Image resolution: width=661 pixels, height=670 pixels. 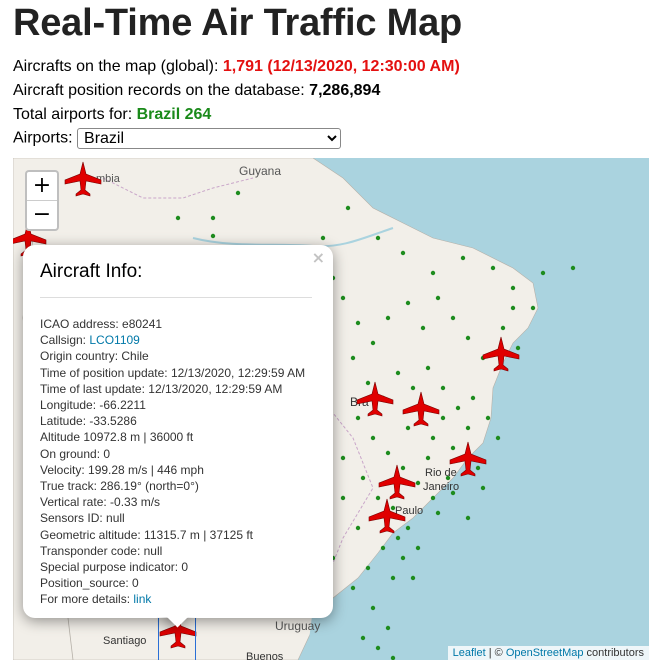 I want to click on map-attribution: Leaflet | © OpenStreetMap contributors, so click(x=548, y=653).